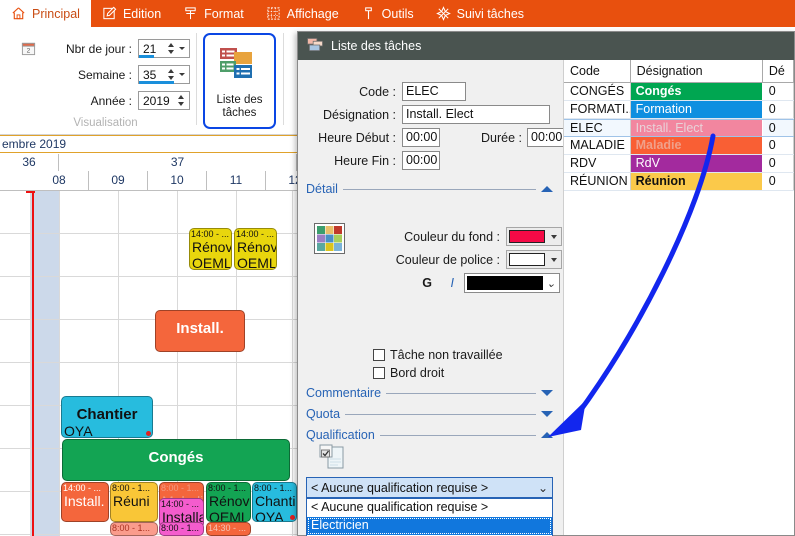  I want to click on table-row: FORMATI... Formation 0, so click(679, 110).